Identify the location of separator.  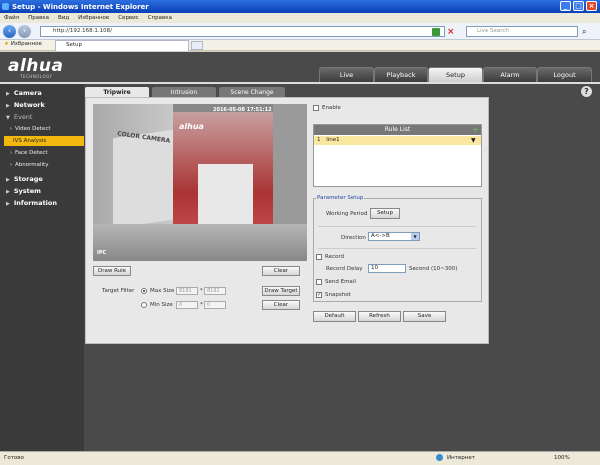
(397, 248).